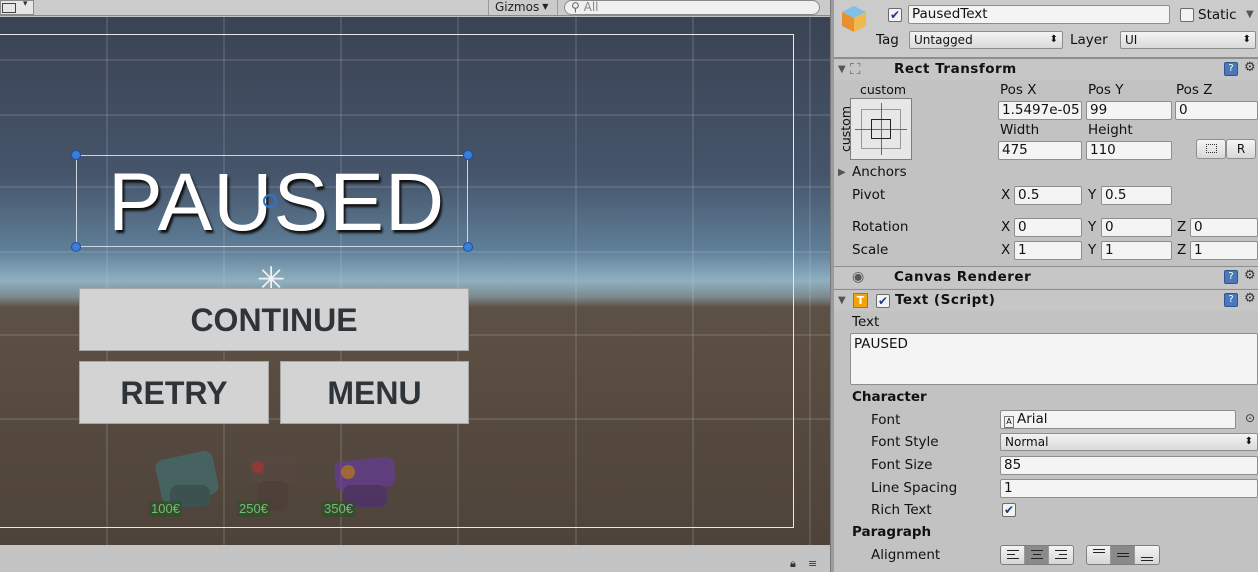  I want to click on caret-down-icon: ▼, so click(545, 6).